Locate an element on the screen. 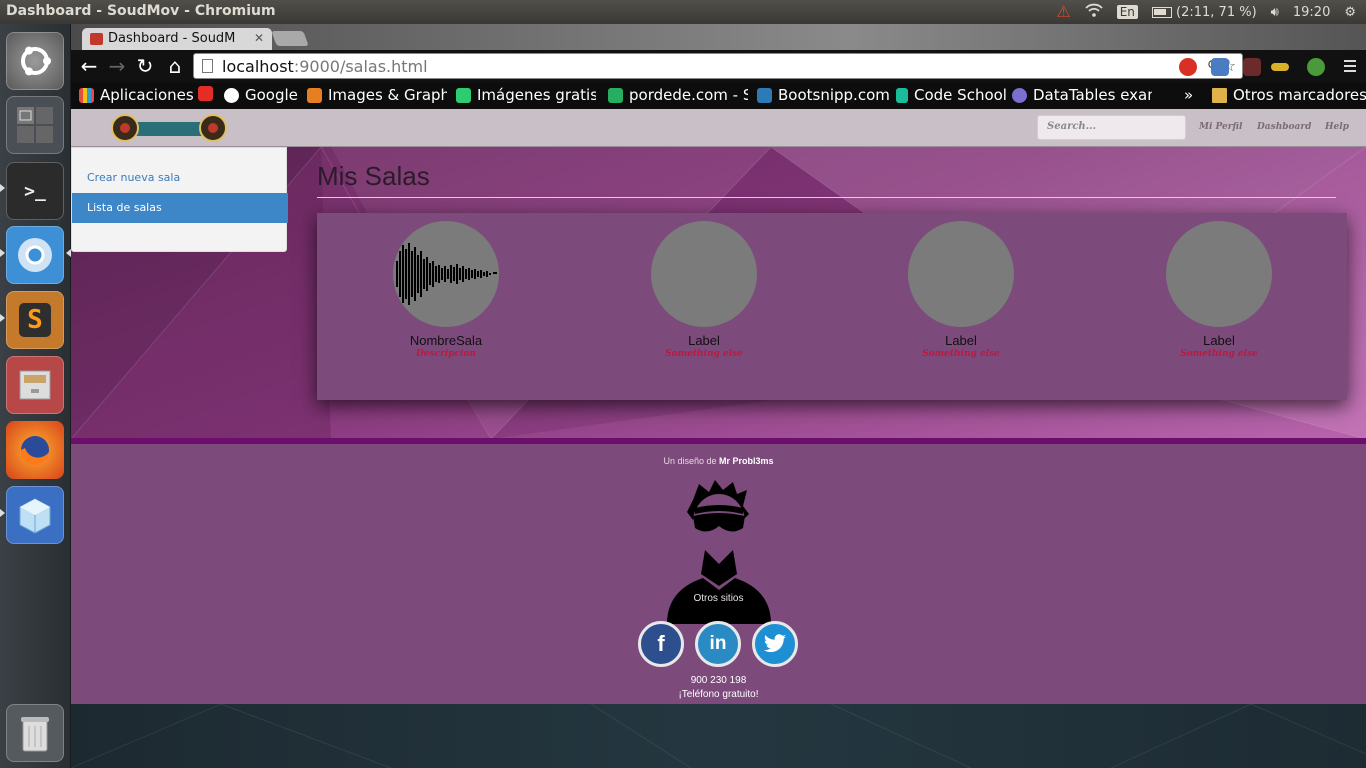 The image size is (1366, 768). browser-toolbar: ← → ↻ ⌂ localhost:9000/salas.html ⚲ ☆ is located at coordinates (718, 66).